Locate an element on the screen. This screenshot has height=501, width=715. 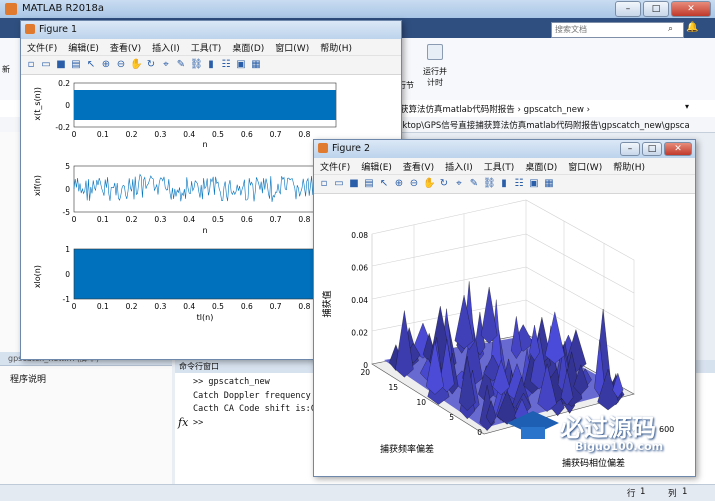
x-tick: 0.6 is located at coordinates (247, 219).